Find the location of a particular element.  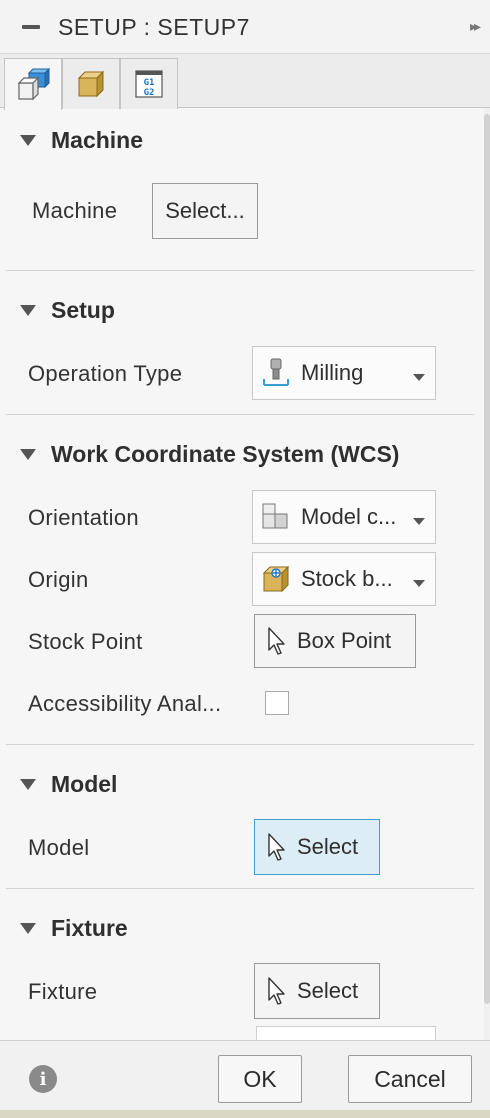

model-select-label: Select is located at coordinates (328, 846).